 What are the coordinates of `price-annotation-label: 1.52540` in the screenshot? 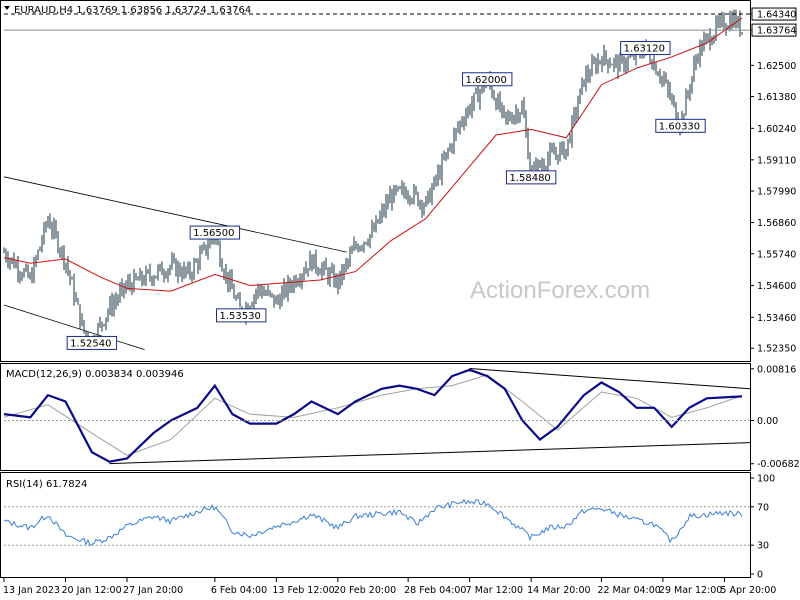 It's located at (90, 343).